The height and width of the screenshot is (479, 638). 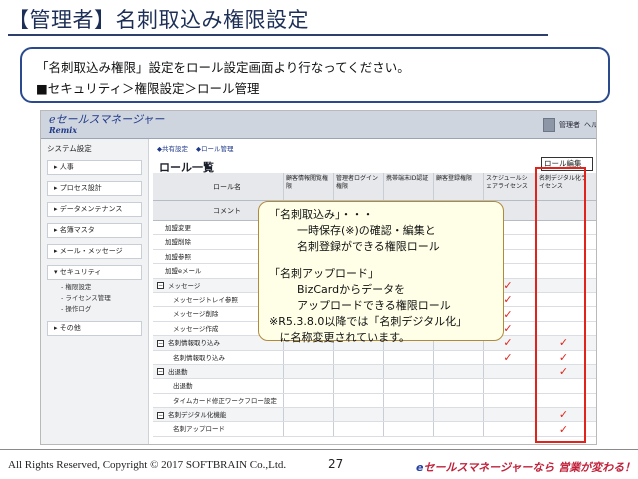 What do you see at coordinates (192, 415) in the screenshot?
I see `row-label: − 名刺デジタル化機能` at bounding box center [192, 415].